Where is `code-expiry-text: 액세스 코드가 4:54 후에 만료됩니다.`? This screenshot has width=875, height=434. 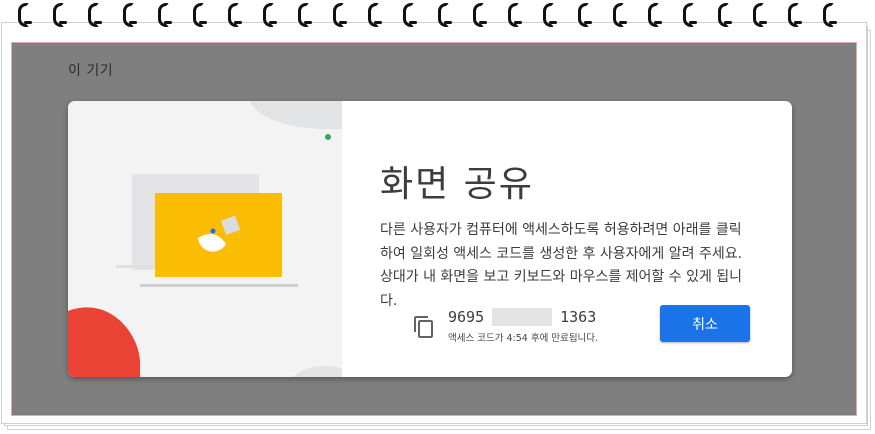
code-expiry-text: 액세스 코드가 4:54 후에 만료됩니다. is located at coordinates (523, 338).